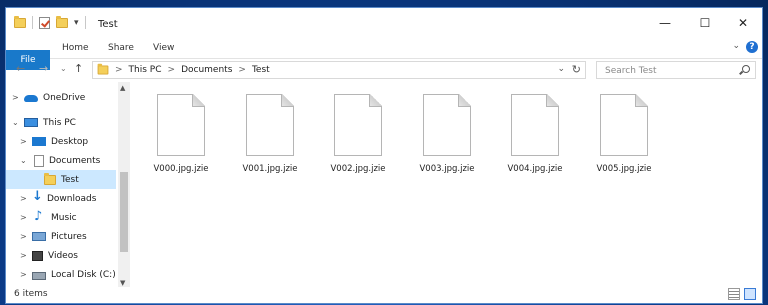 The height and width of the screenshot is (305, 768). I want to click on sidebar-item-label: Test, so click(70, 179).